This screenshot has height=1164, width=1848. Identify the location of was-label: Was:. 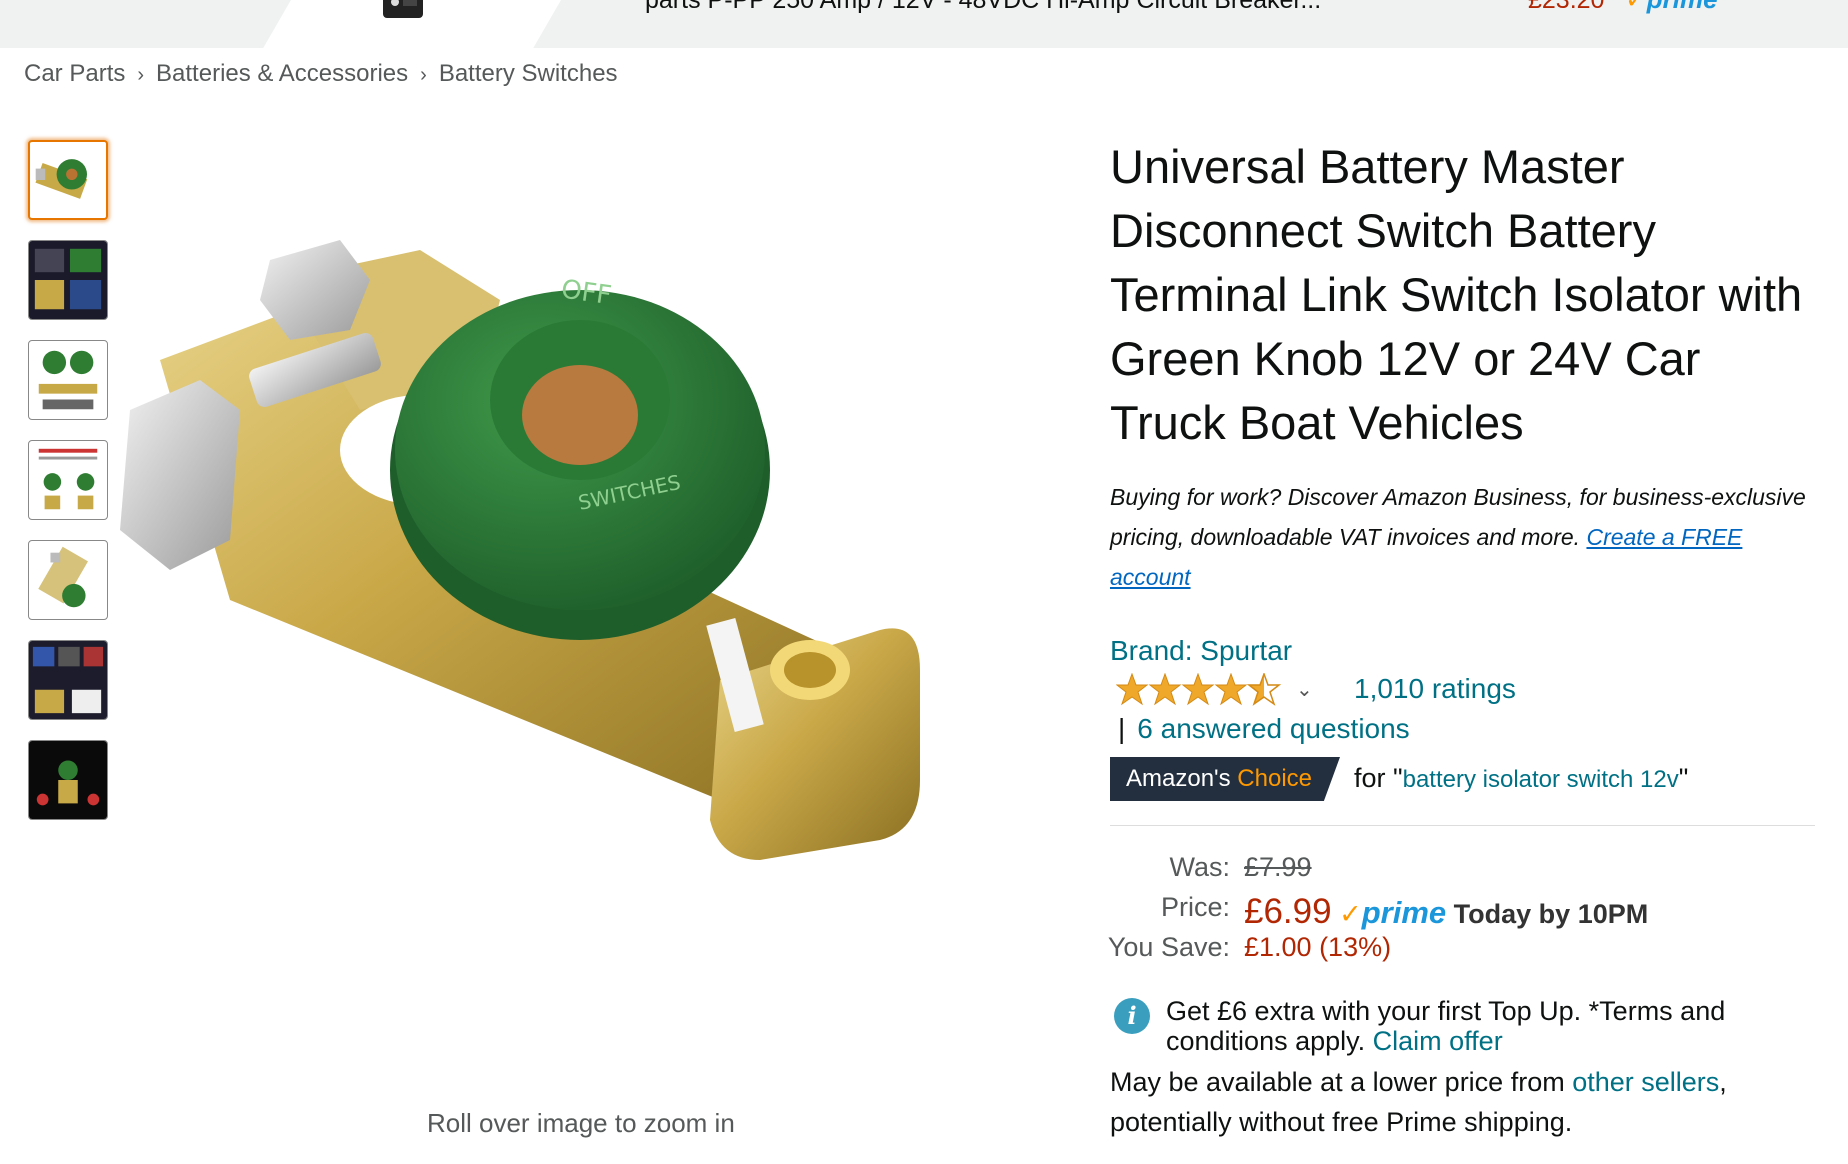
(1200, 867).